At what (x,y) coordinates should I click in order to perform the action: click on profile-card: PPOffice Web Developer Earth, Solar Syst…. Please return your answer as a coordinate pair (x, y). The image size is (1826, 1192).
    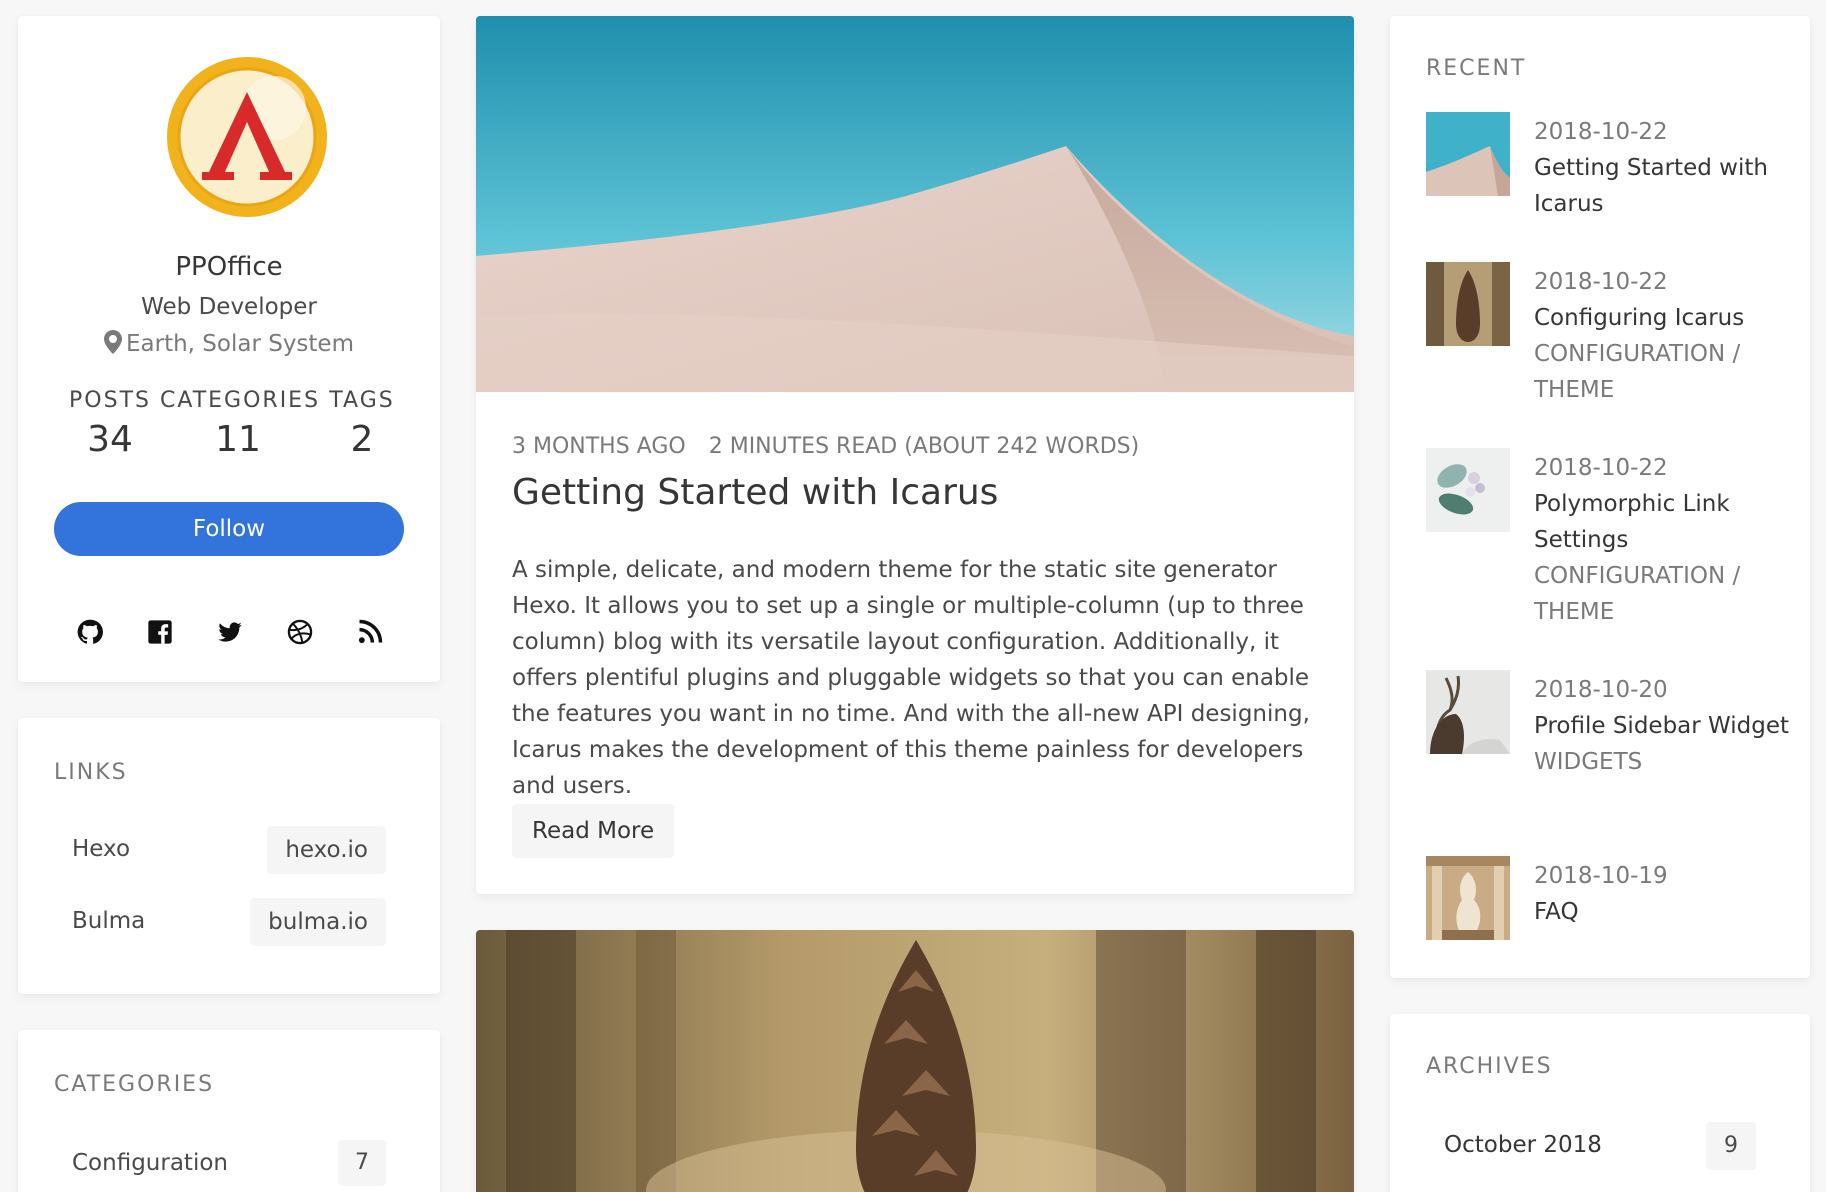
    Looking at the image, I should click on (229, 349).